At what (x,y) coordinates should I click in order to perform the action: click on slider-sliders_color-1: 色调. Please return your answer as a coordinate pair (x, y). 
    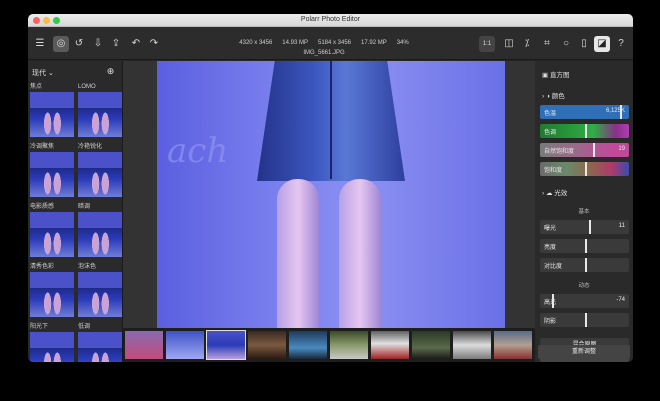
    Looking at the image, I should click on (584, 131).